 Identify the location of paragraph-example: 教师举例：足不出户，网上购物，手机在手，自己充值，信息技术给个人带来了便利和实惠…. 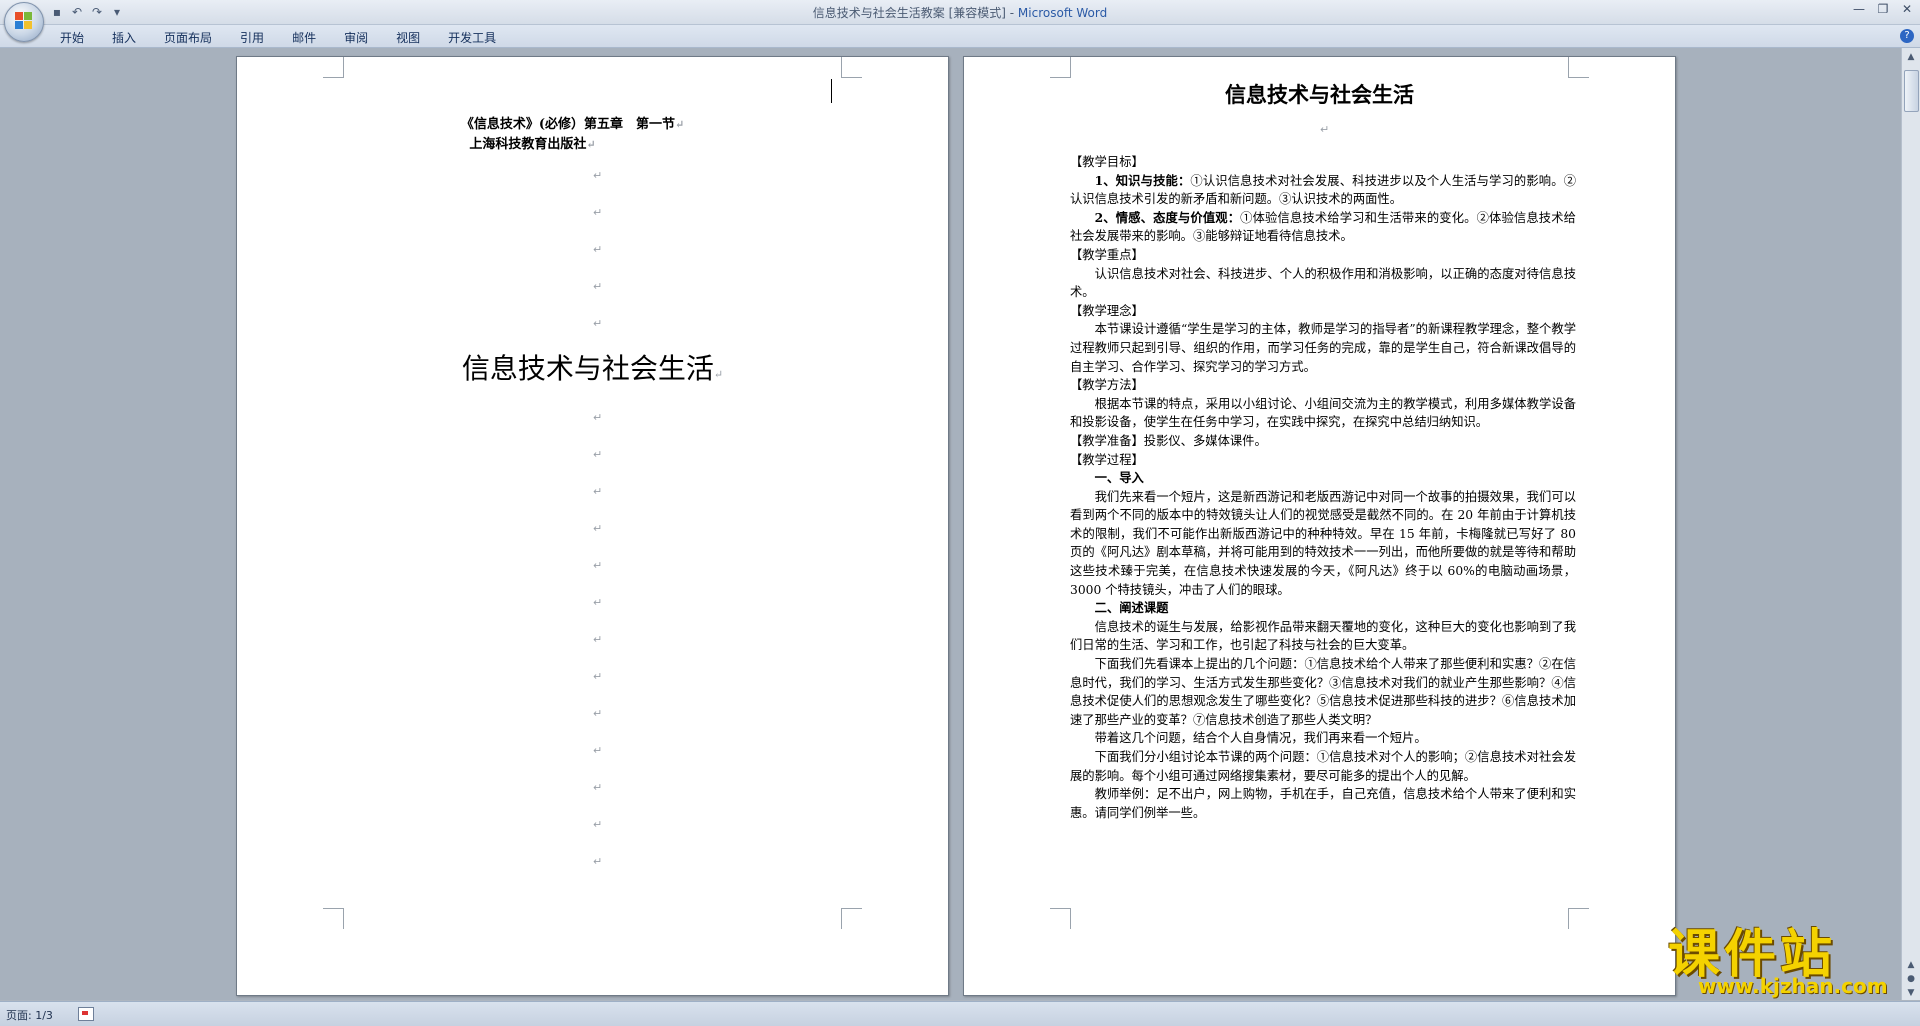
(1323, 803).